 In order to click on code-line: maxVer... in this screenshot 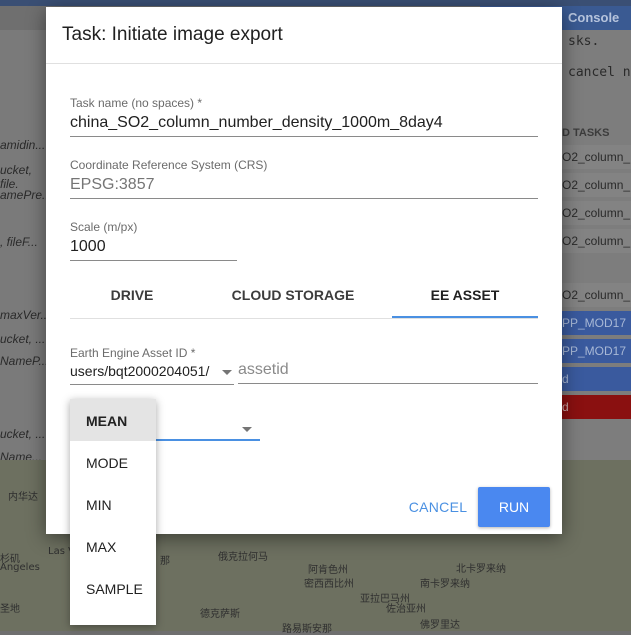, I will do `click(25, 315)`.